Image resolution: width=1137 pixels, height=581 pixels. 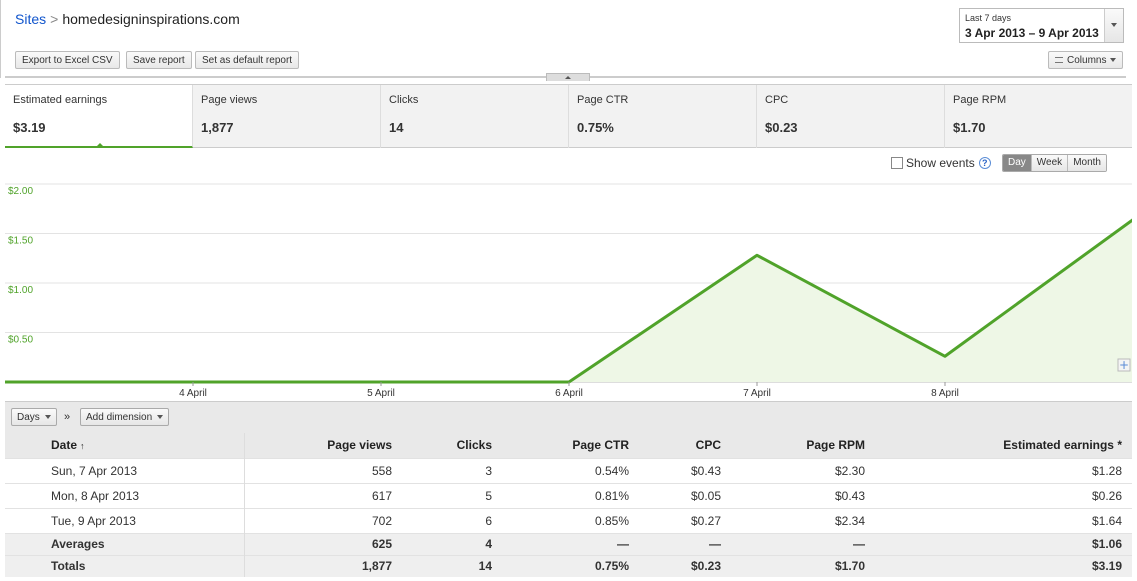 What do you see at coordinates (984, 163) in the screenshot?
I see `help-icon: ?` at bounding box center [984, 163].